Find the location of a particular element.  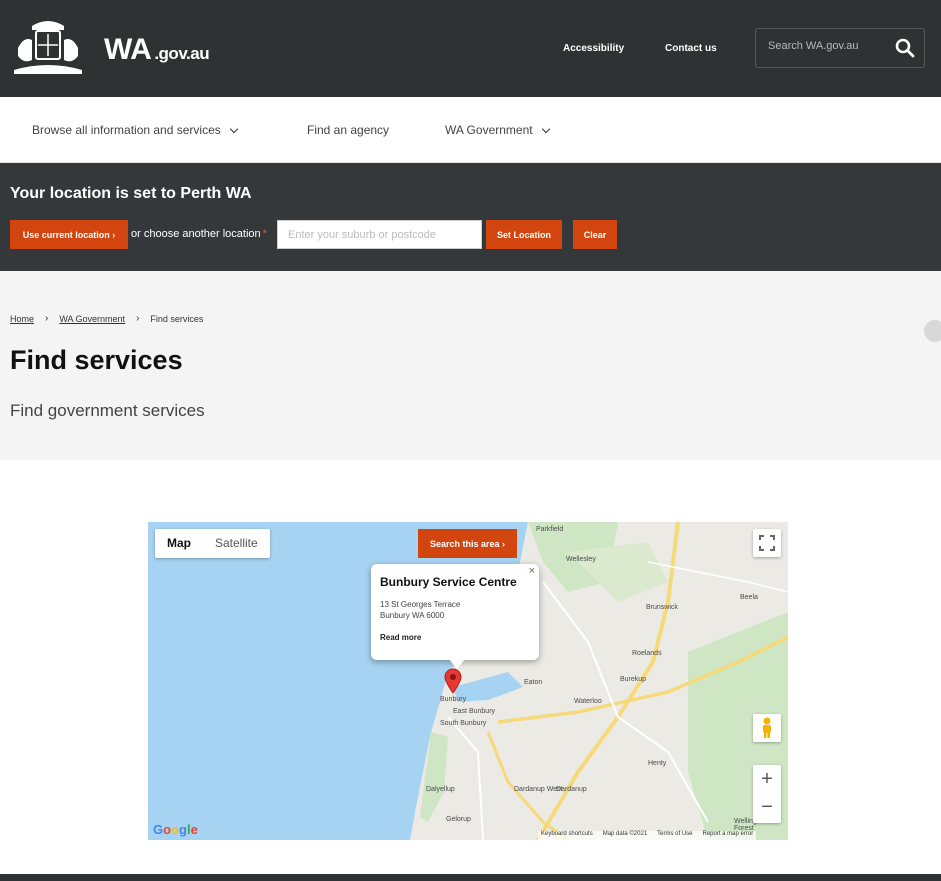

required-mark: * is located at coordinates (264, 234).